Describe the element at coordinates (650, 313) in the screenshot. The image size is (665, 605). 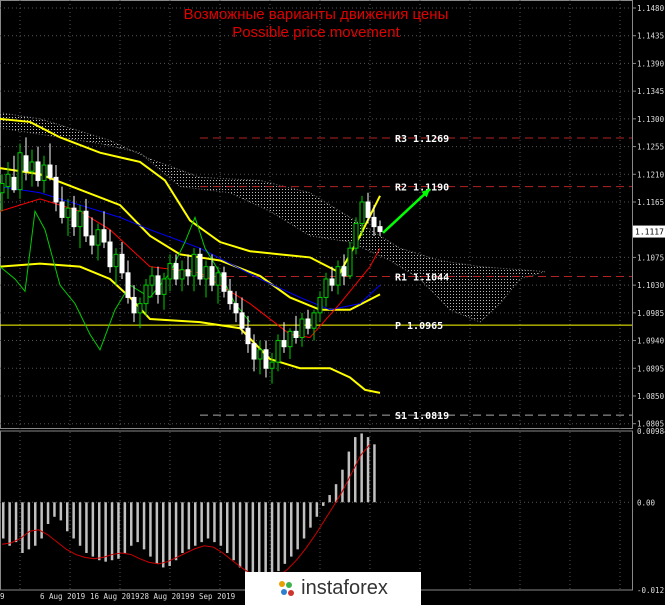
I see `y-tick-label: 1.0985` at that location.